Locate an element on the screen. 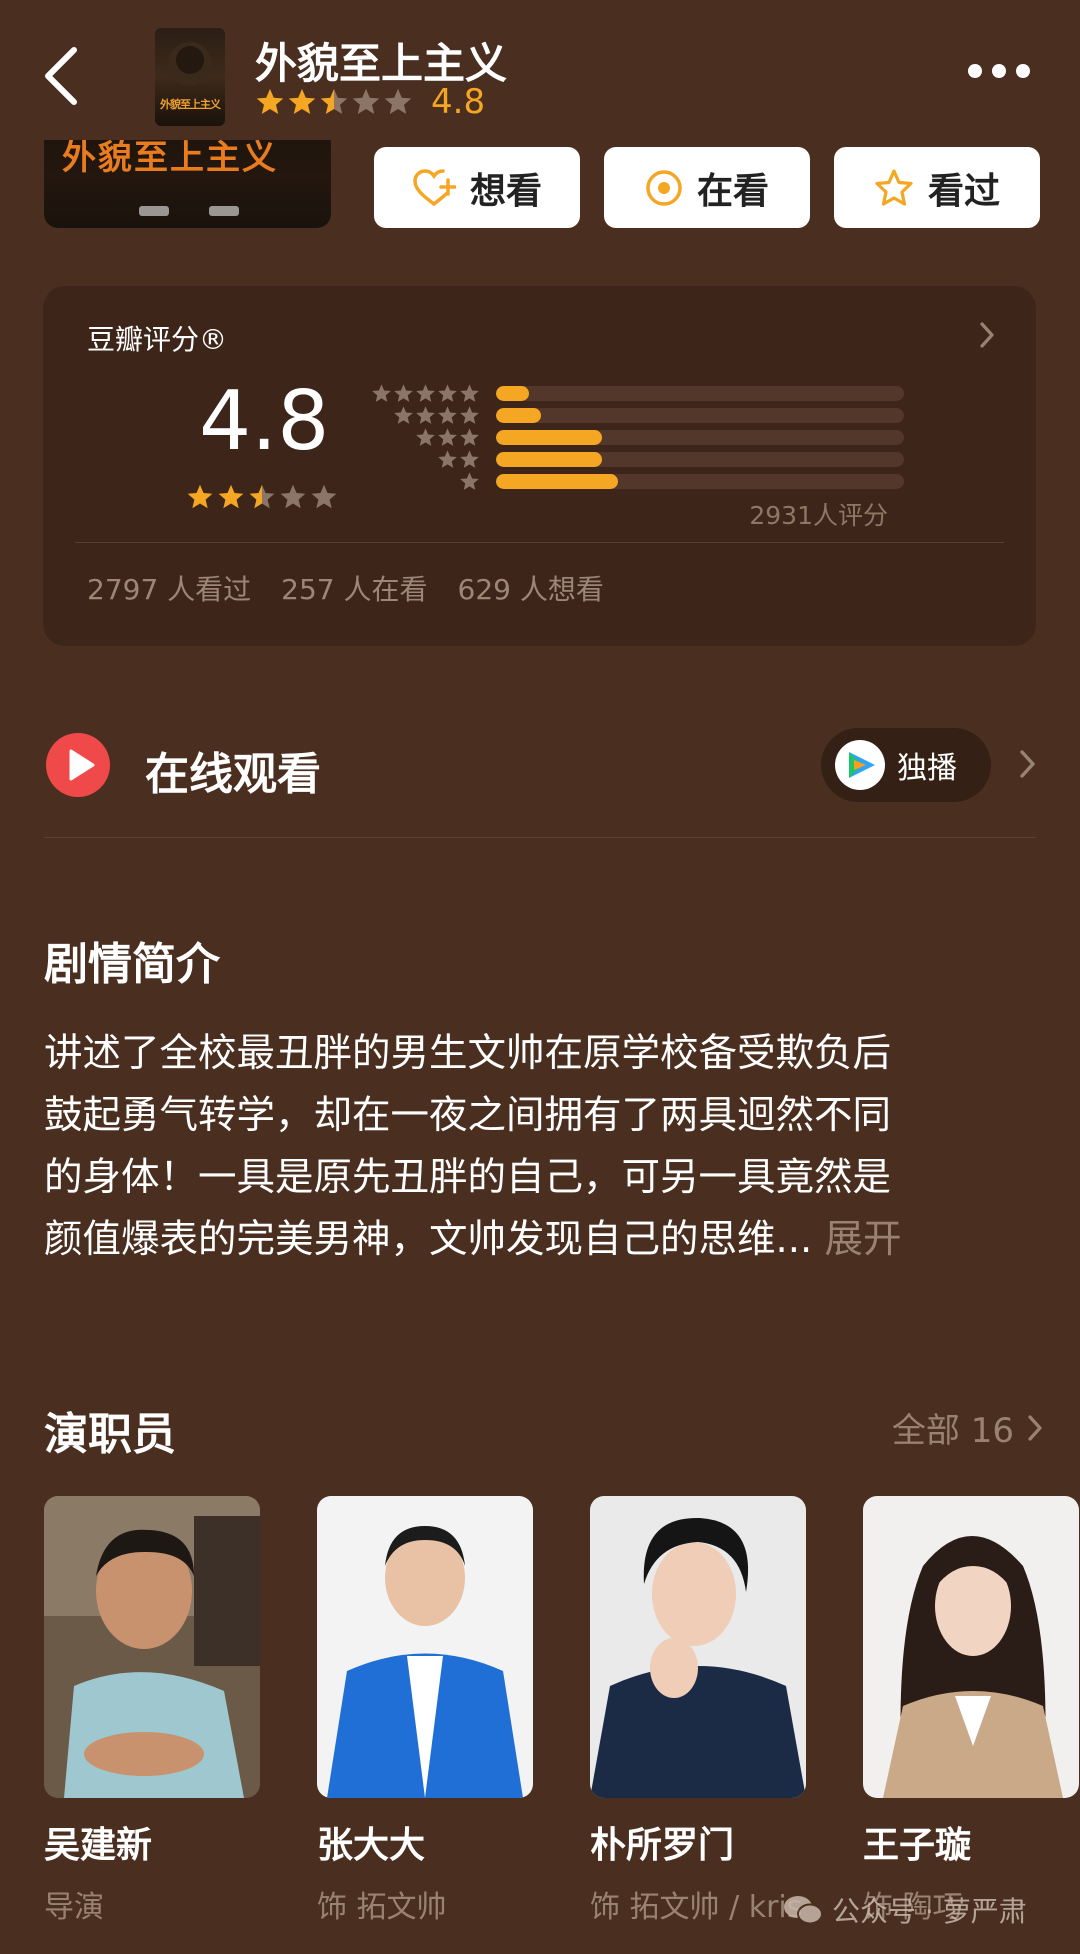 The image size is (1080, 1954). chevron-left-icon is located at coordinates (61, 76).